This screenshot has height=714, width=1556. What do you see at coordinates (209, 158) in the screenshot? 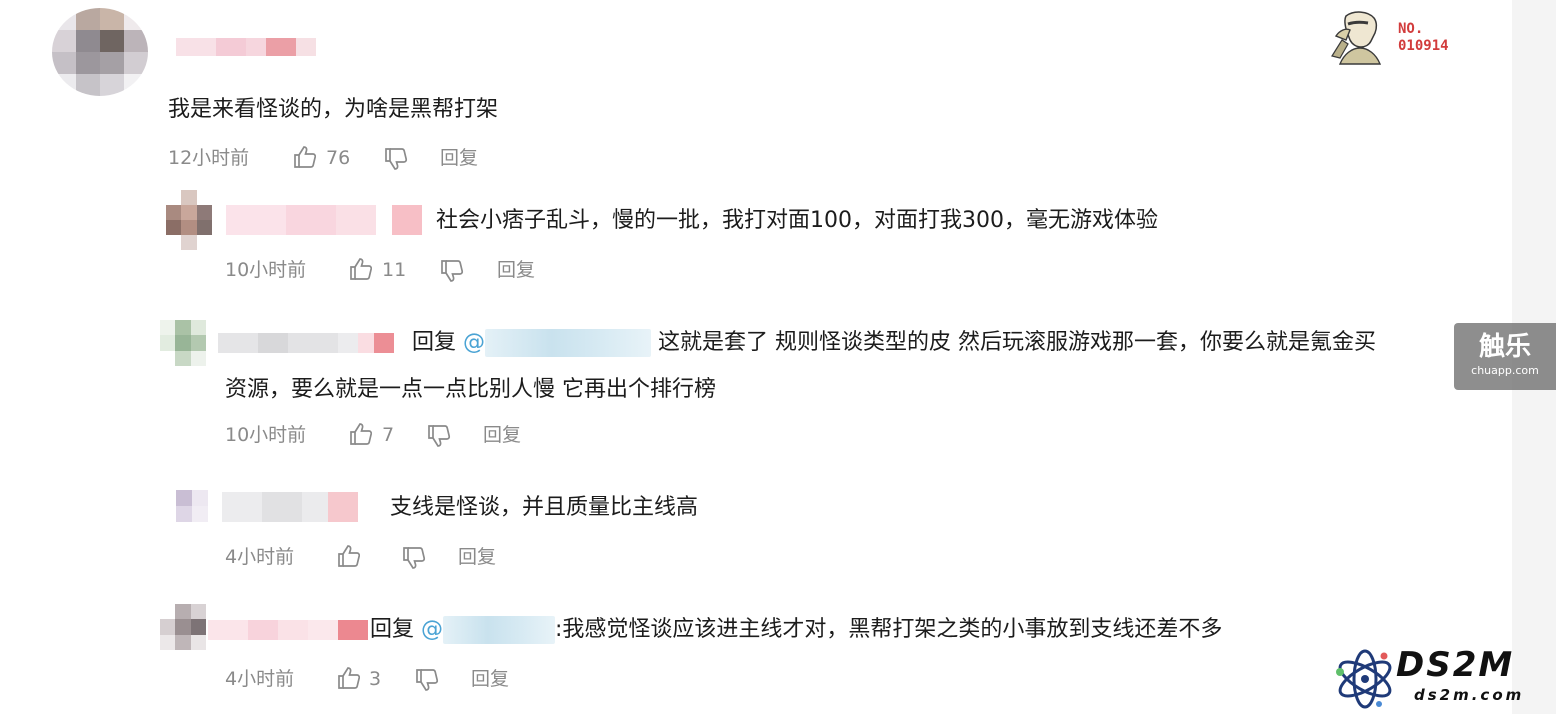
I see `comment-time: 12小时前` at bounding box center [209, 158].